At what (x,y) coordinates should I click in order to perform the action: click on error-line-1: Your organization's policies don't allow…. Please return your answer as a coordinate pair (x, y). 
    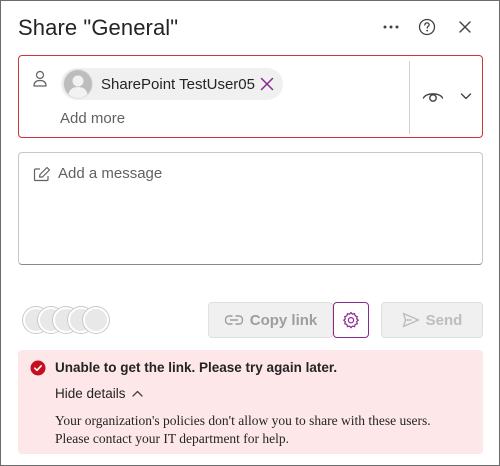
    Looking at the image, I should click on (243, 420).